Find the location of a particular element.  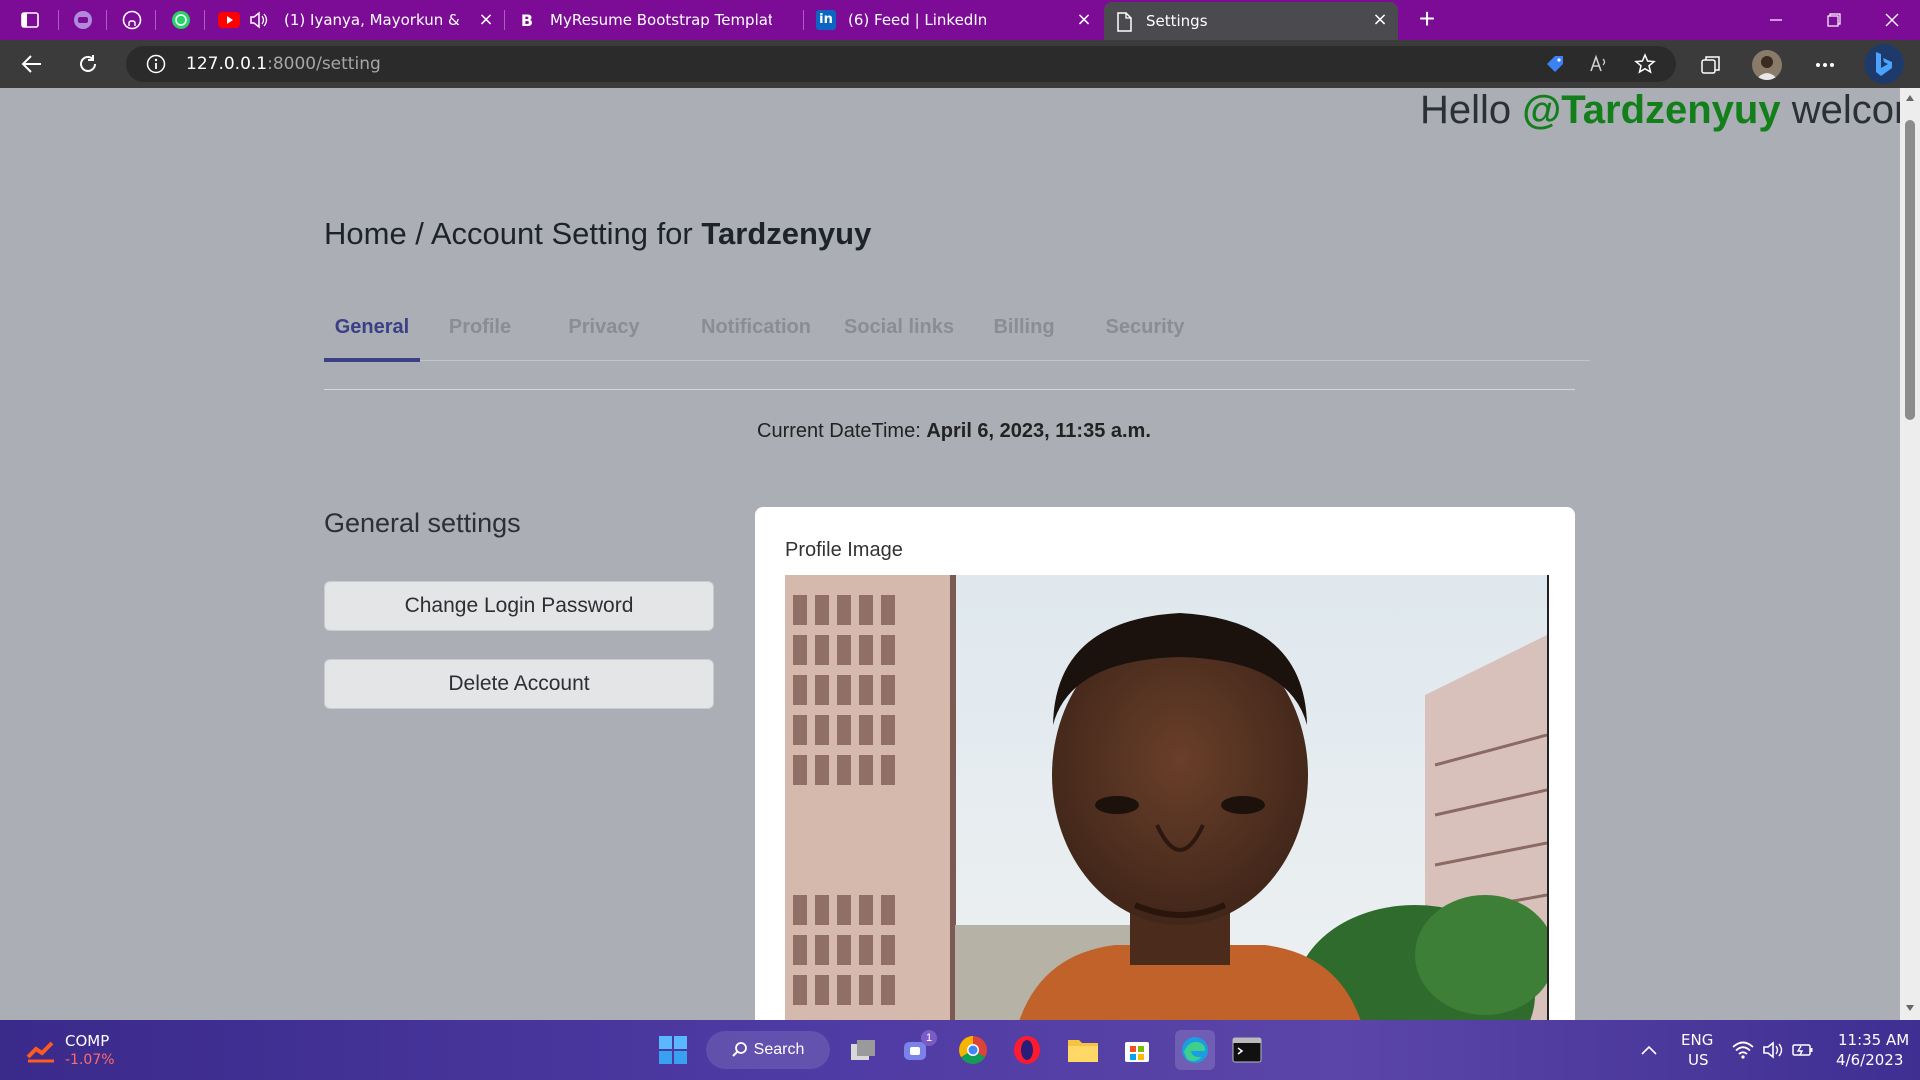

scrollbar-thumb is located at coordinates (1910, 270).